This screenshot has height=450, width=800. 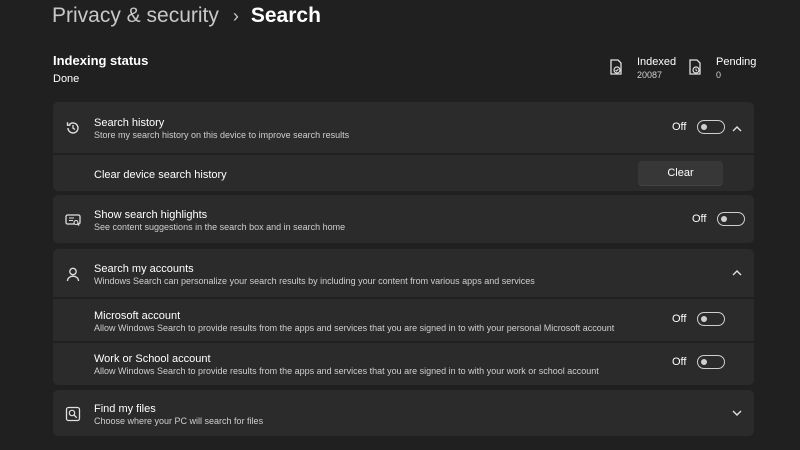 What do you see at coordinates (711, 362) in the screenshot?
I see `work-account-toggle` at bounding box center [711, 362].